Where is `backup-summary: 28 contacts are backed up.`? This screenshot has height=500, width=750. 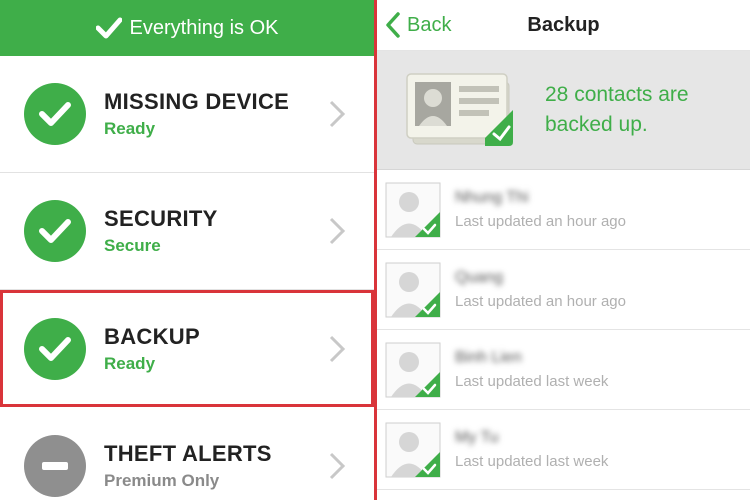
backup-summary: 28 contacts are backed up. is located at coordinates (563, 110).